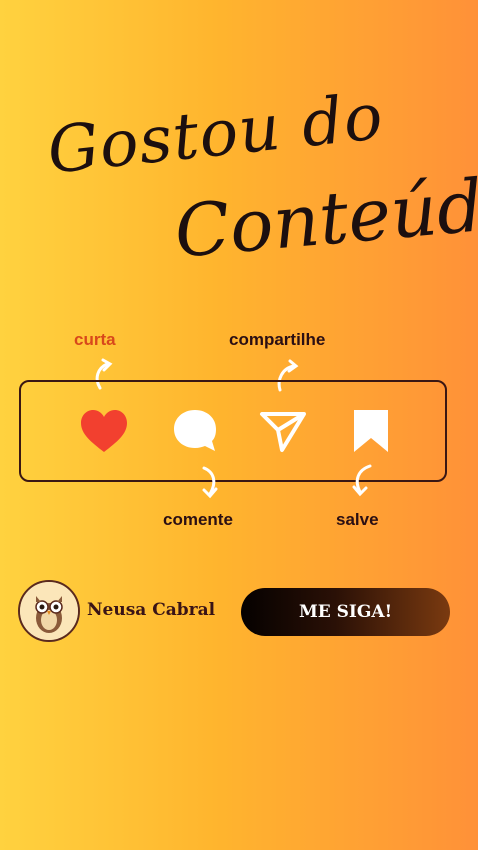  I want to click on comment-icon, so click(195, 431).